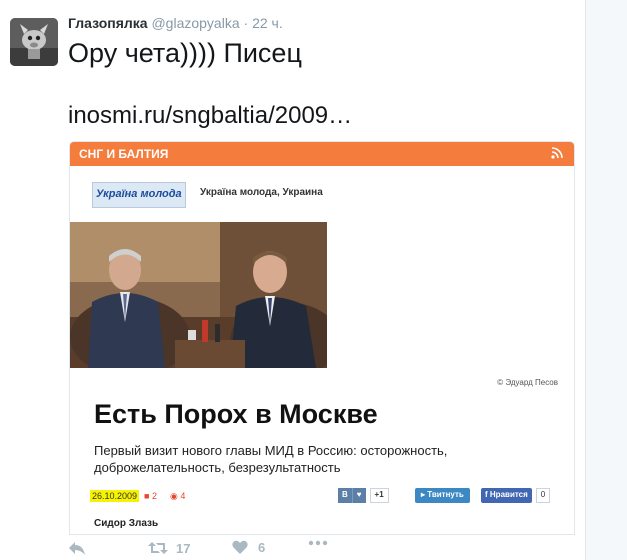  I want to click on article-headline: Есть Порох в Москве, so click(236, 414).